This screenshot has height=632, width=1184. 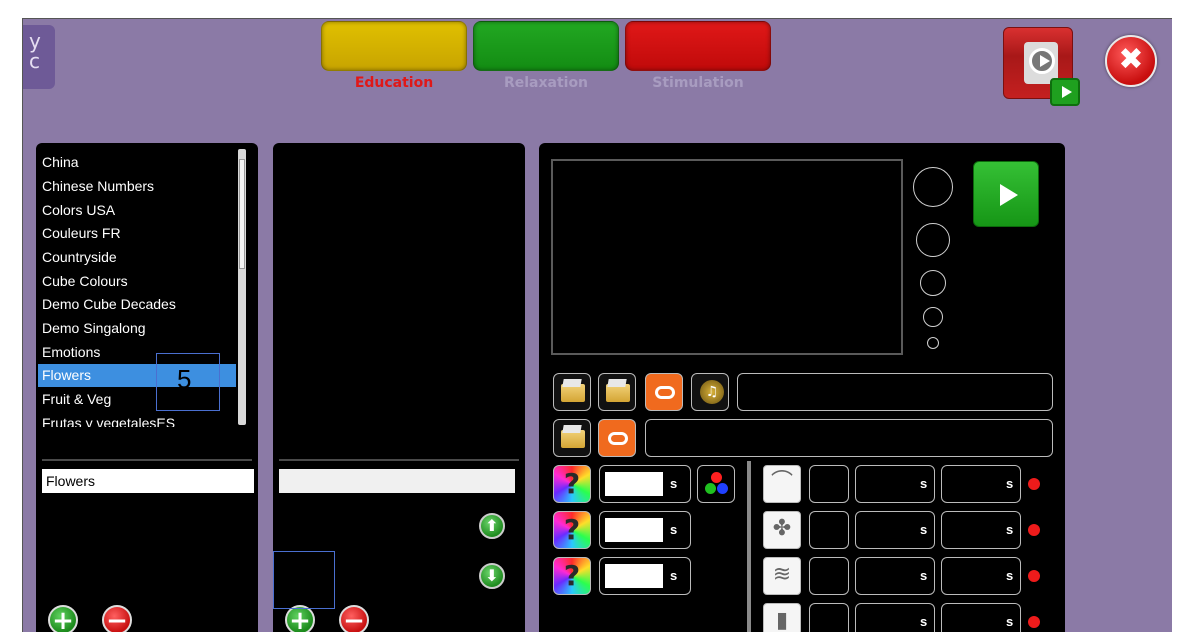 What do you see at coordinates (617, 392) in the screenshot?
I see `open-folder-button` at bounding box center [617, 392].